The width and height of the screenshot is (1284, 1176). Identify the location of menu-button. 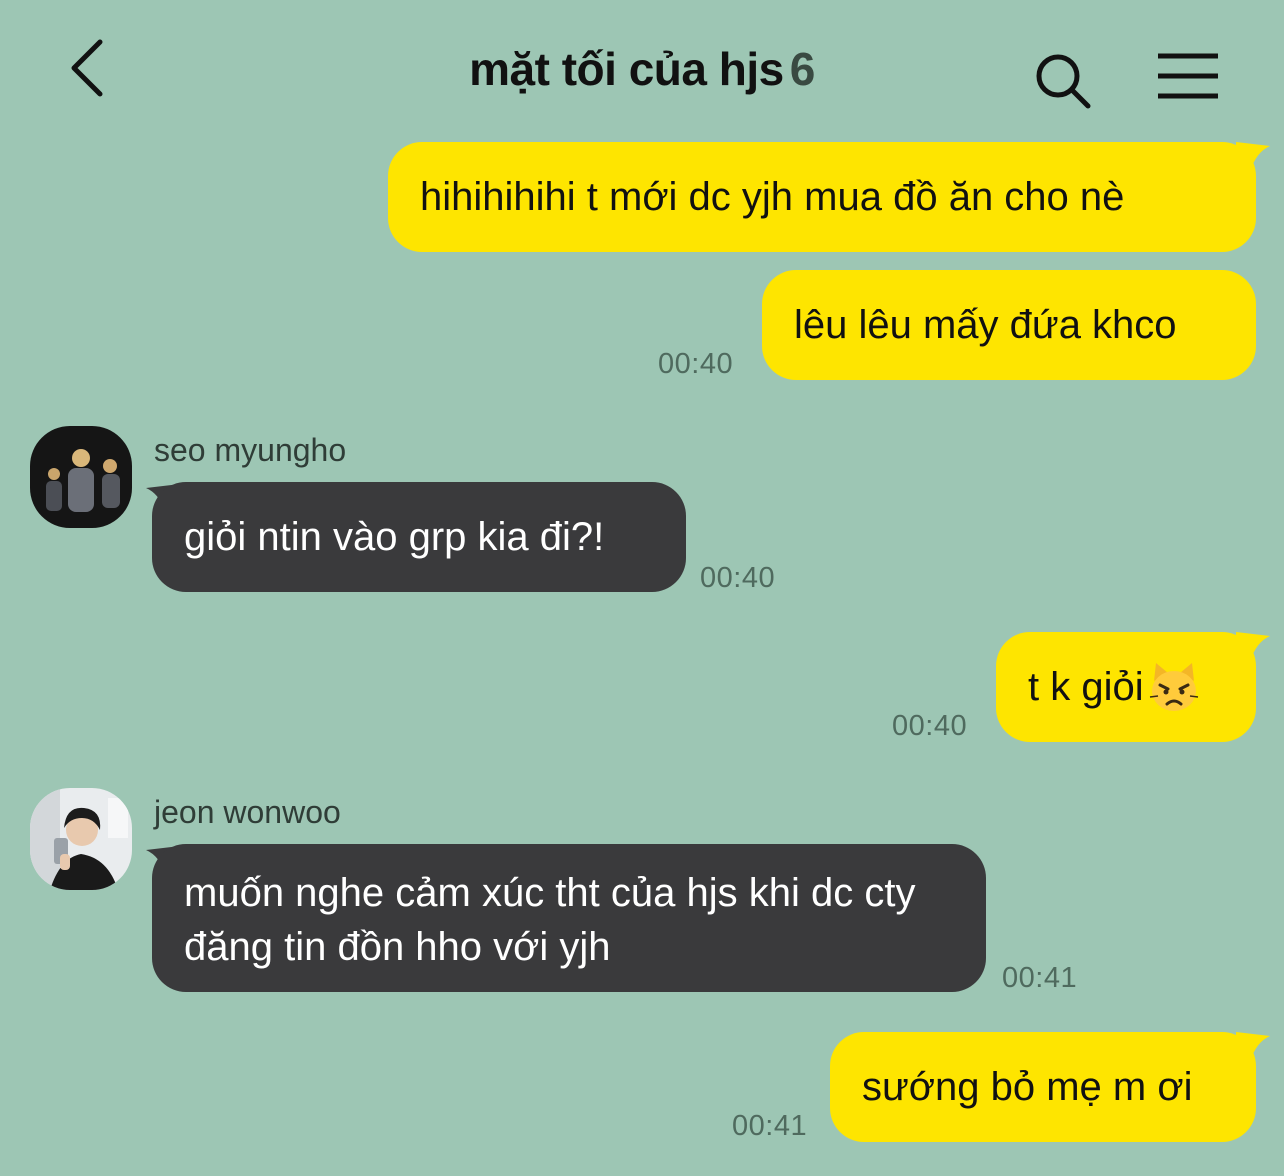
(1189, 77).